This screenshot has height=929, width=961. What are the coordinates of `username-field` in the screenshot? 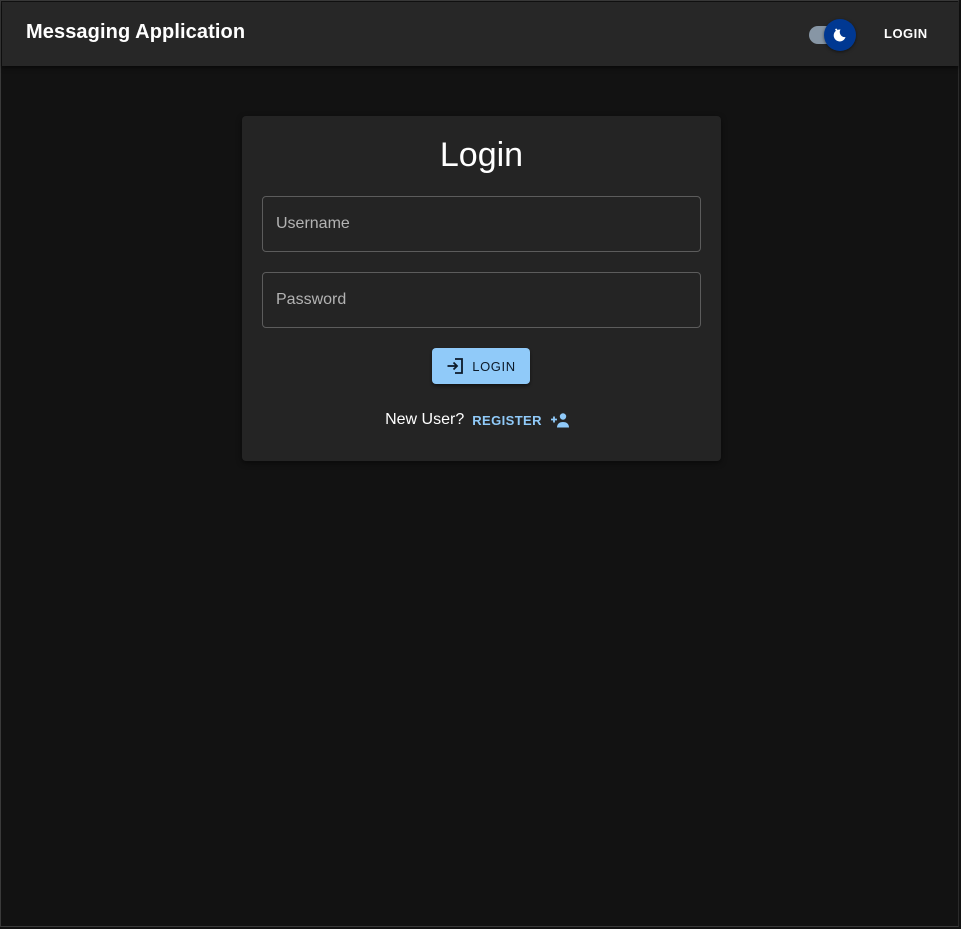 It's located at (481, 224).